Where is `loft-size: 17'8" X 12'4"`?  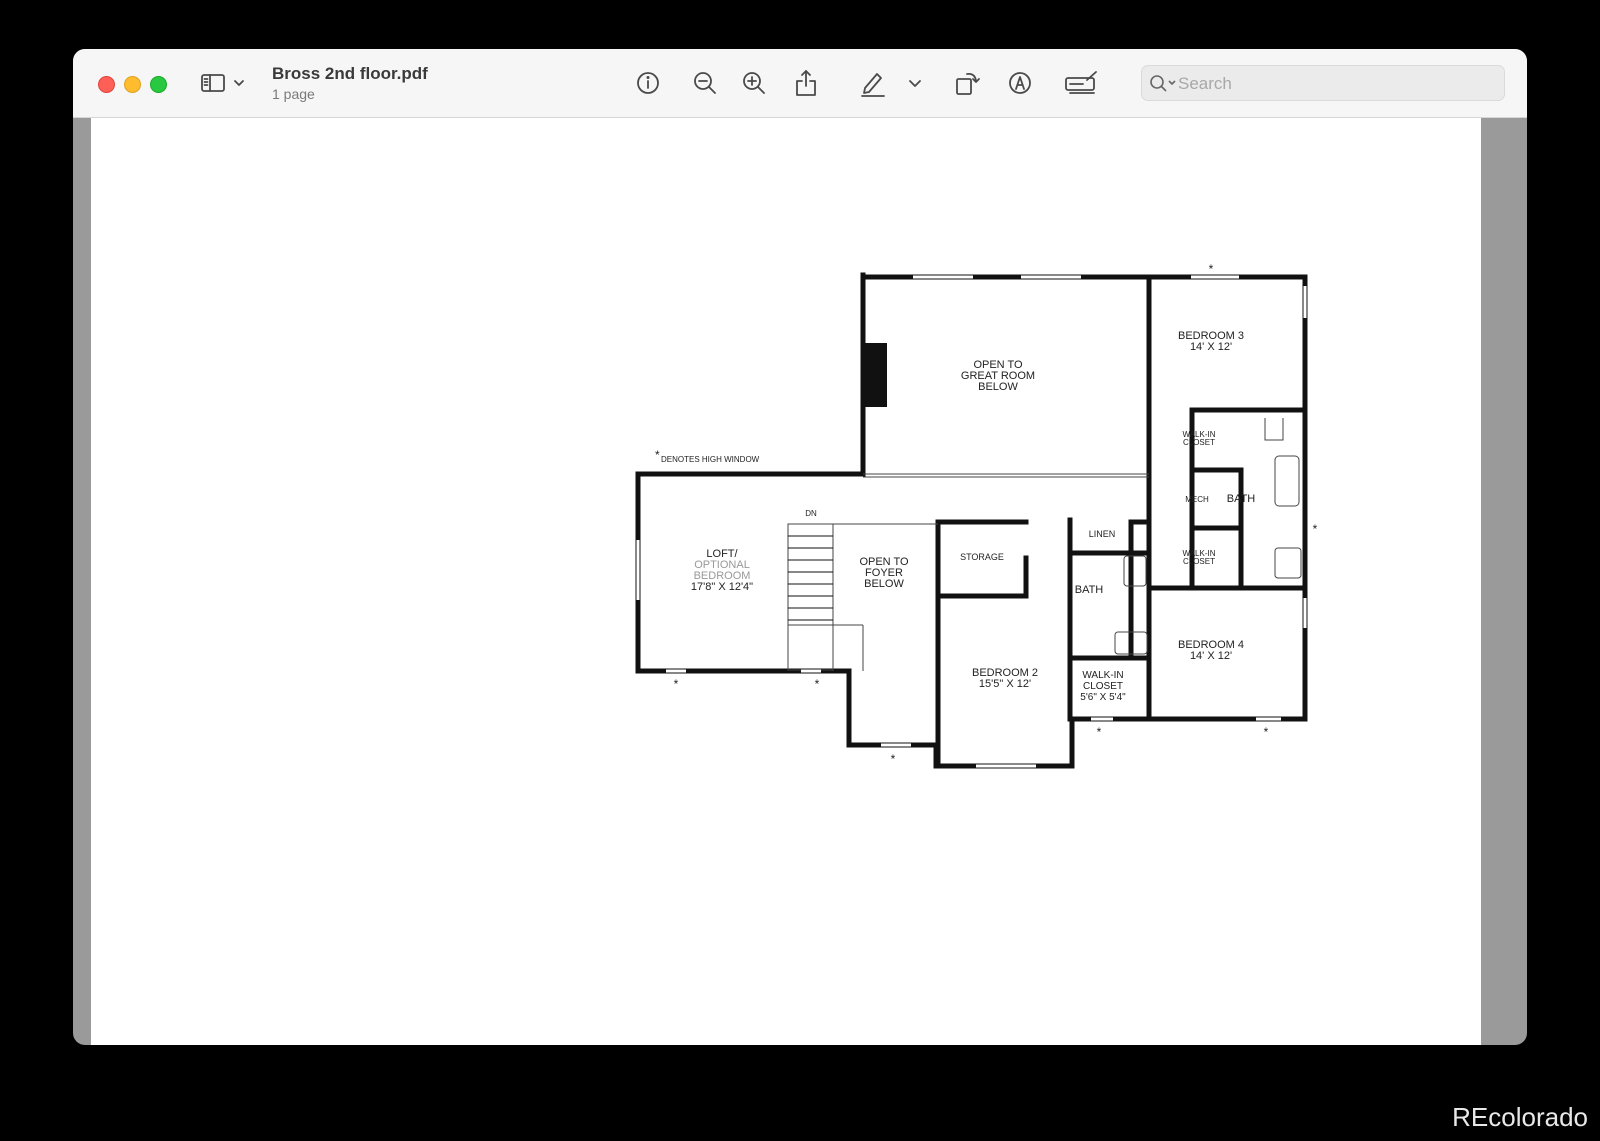
loft-size: 17'8" X 12'4" is located at coordinates (722, 587).